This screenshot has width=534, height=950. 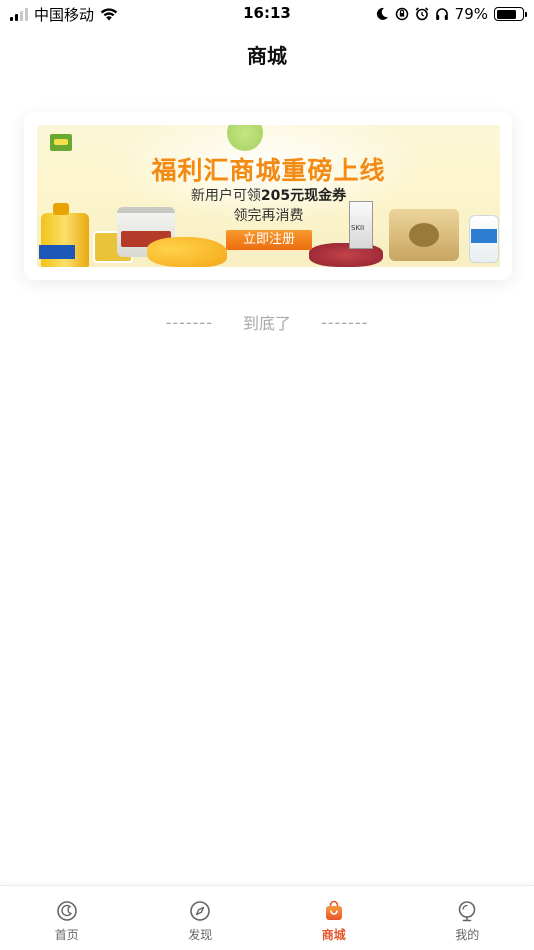 What do you see at coordinates (467, 935) in the screenshot?
I see `tab-label: 我的` at bounding box center [467, 935].